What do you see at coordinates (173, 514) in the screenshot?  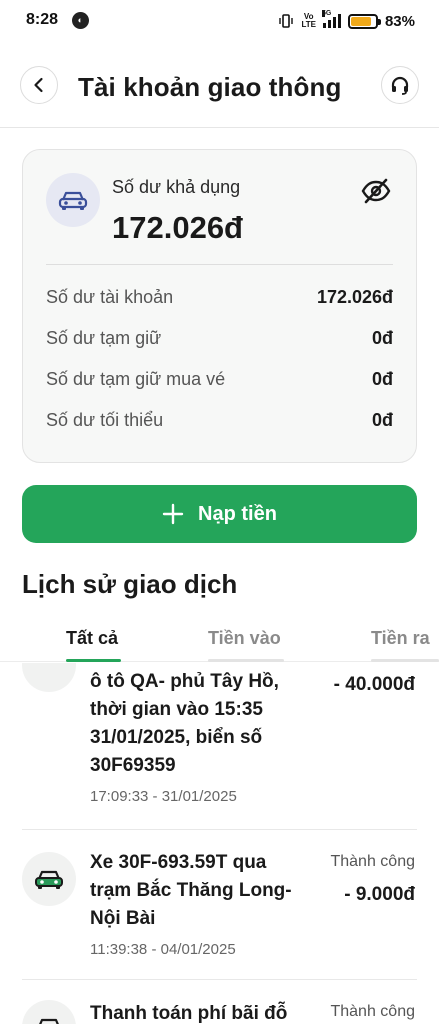 I see `plus-icon` at bounding box center [173, 514].